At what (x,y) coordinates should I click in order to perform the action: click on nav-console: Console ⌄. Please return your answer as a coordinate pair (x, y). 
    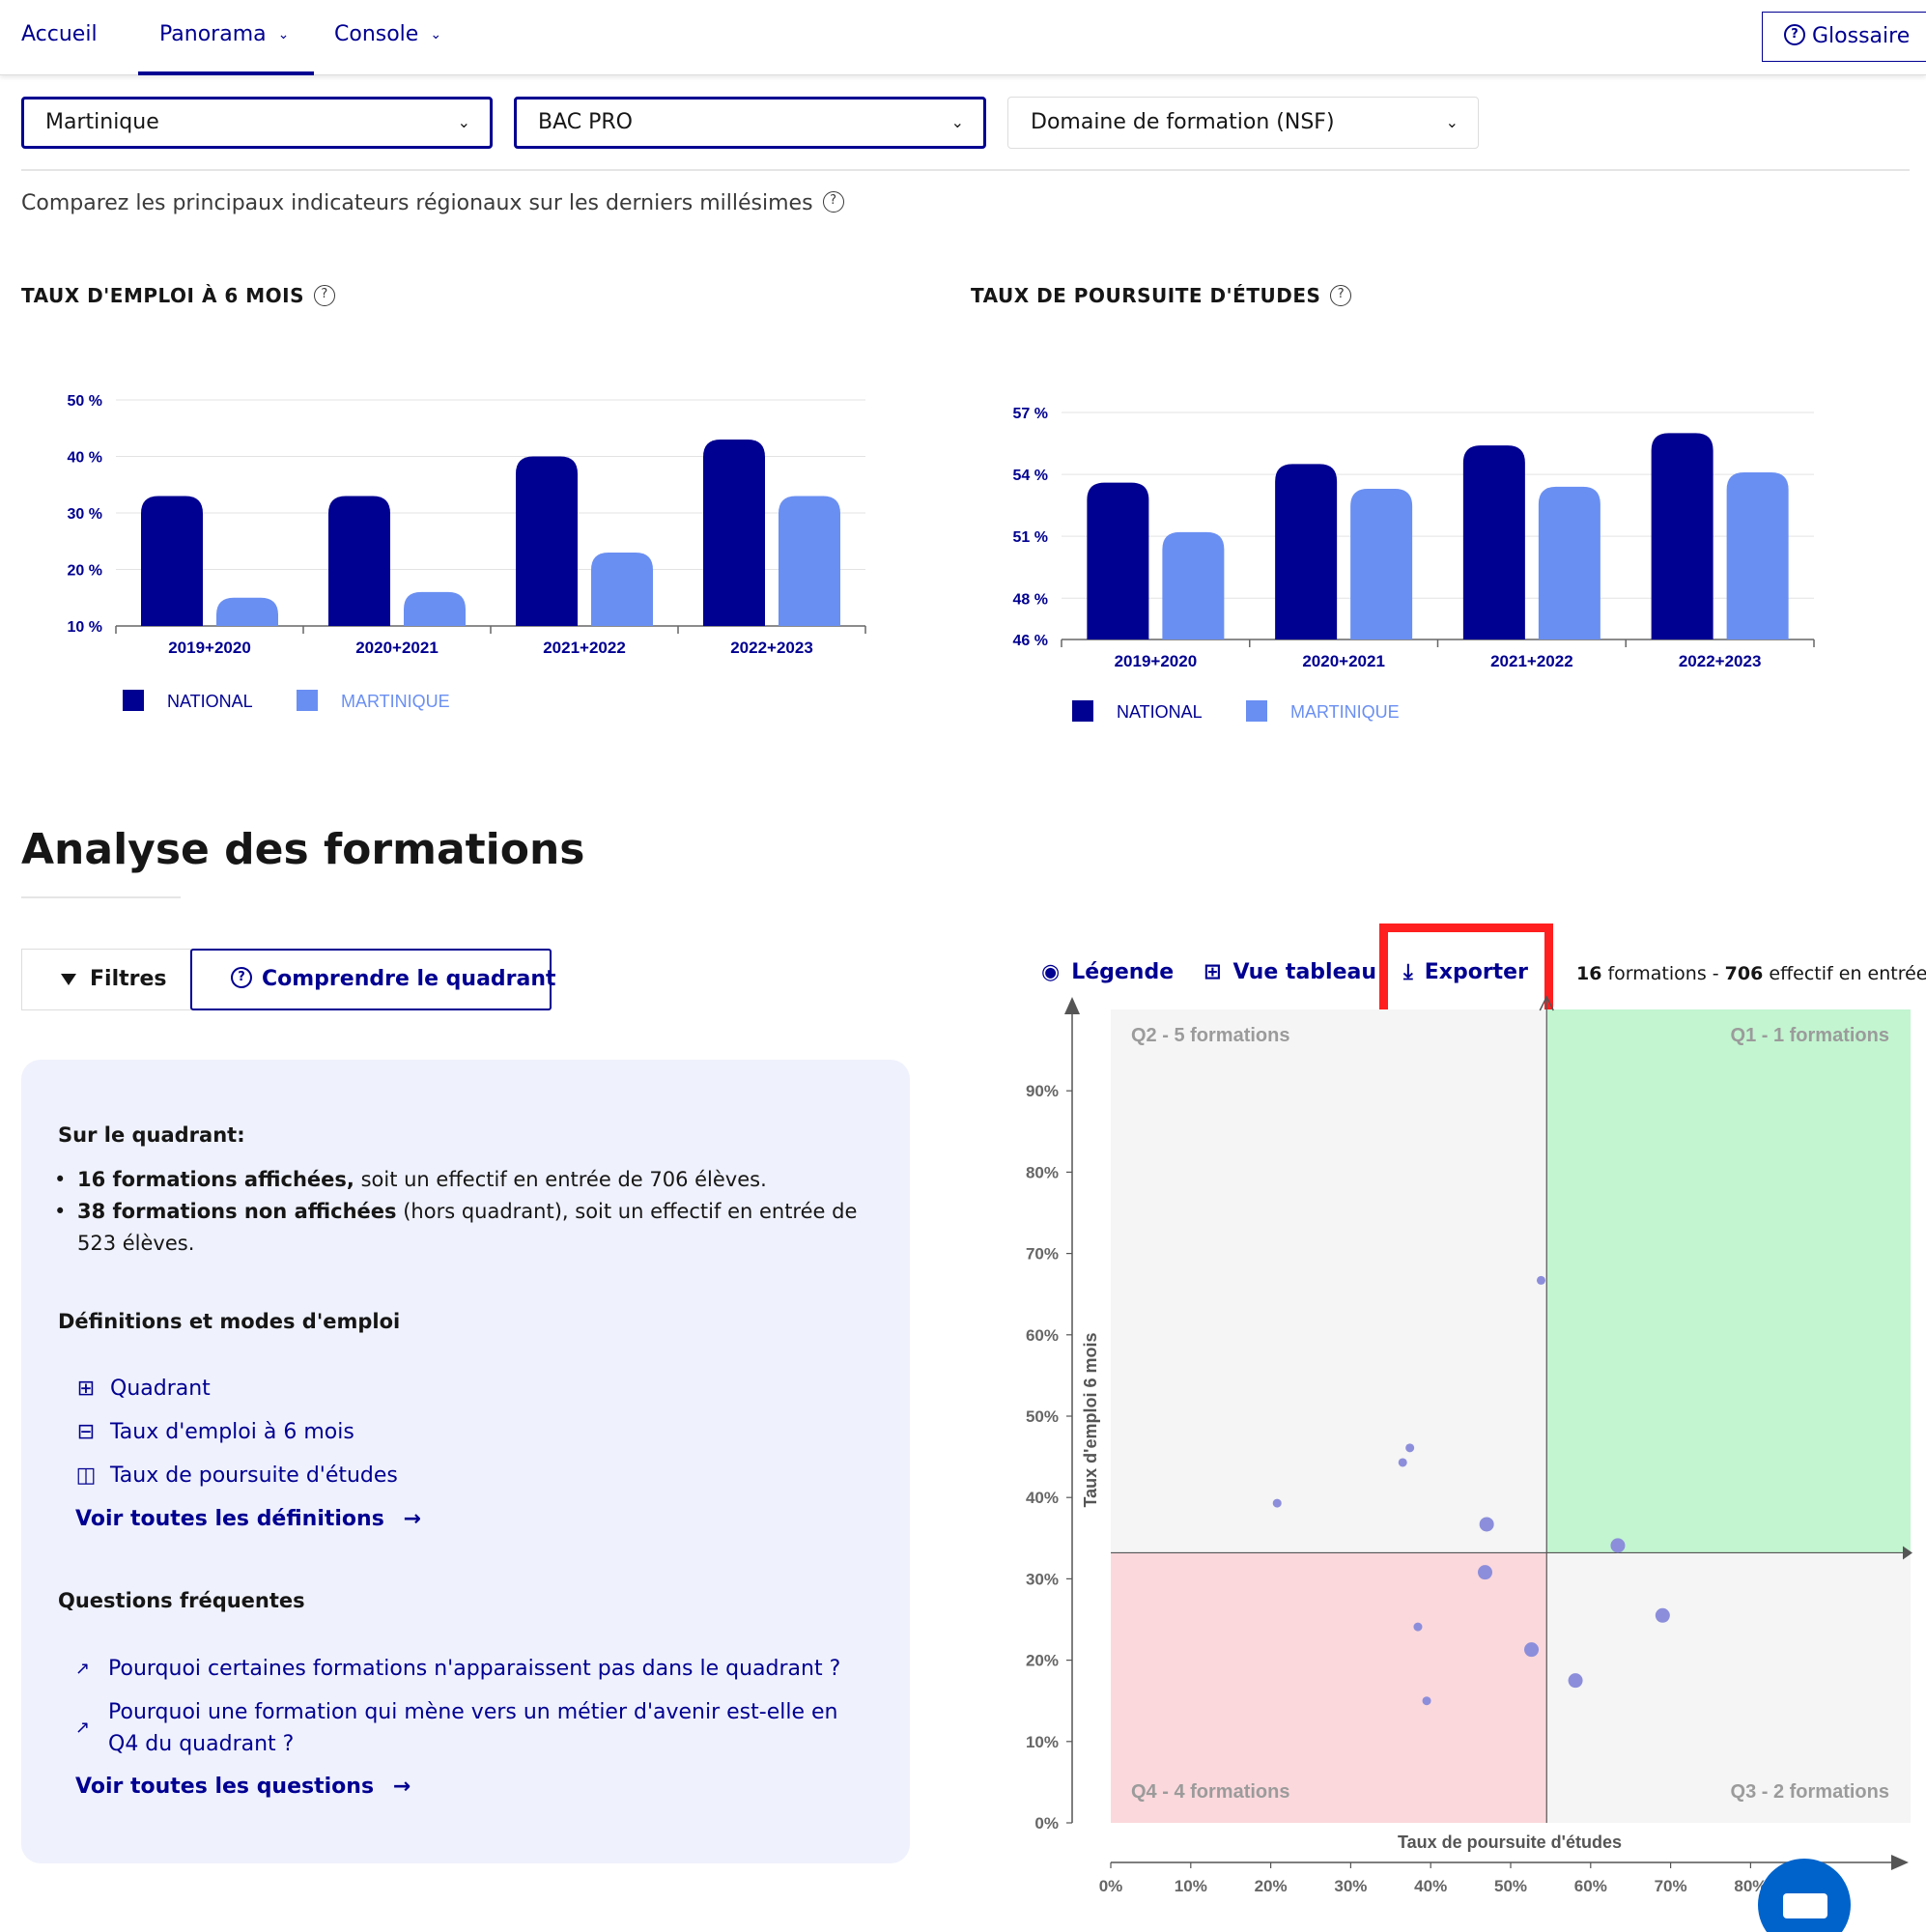
    Looking at the image, I should click on (387, 37).